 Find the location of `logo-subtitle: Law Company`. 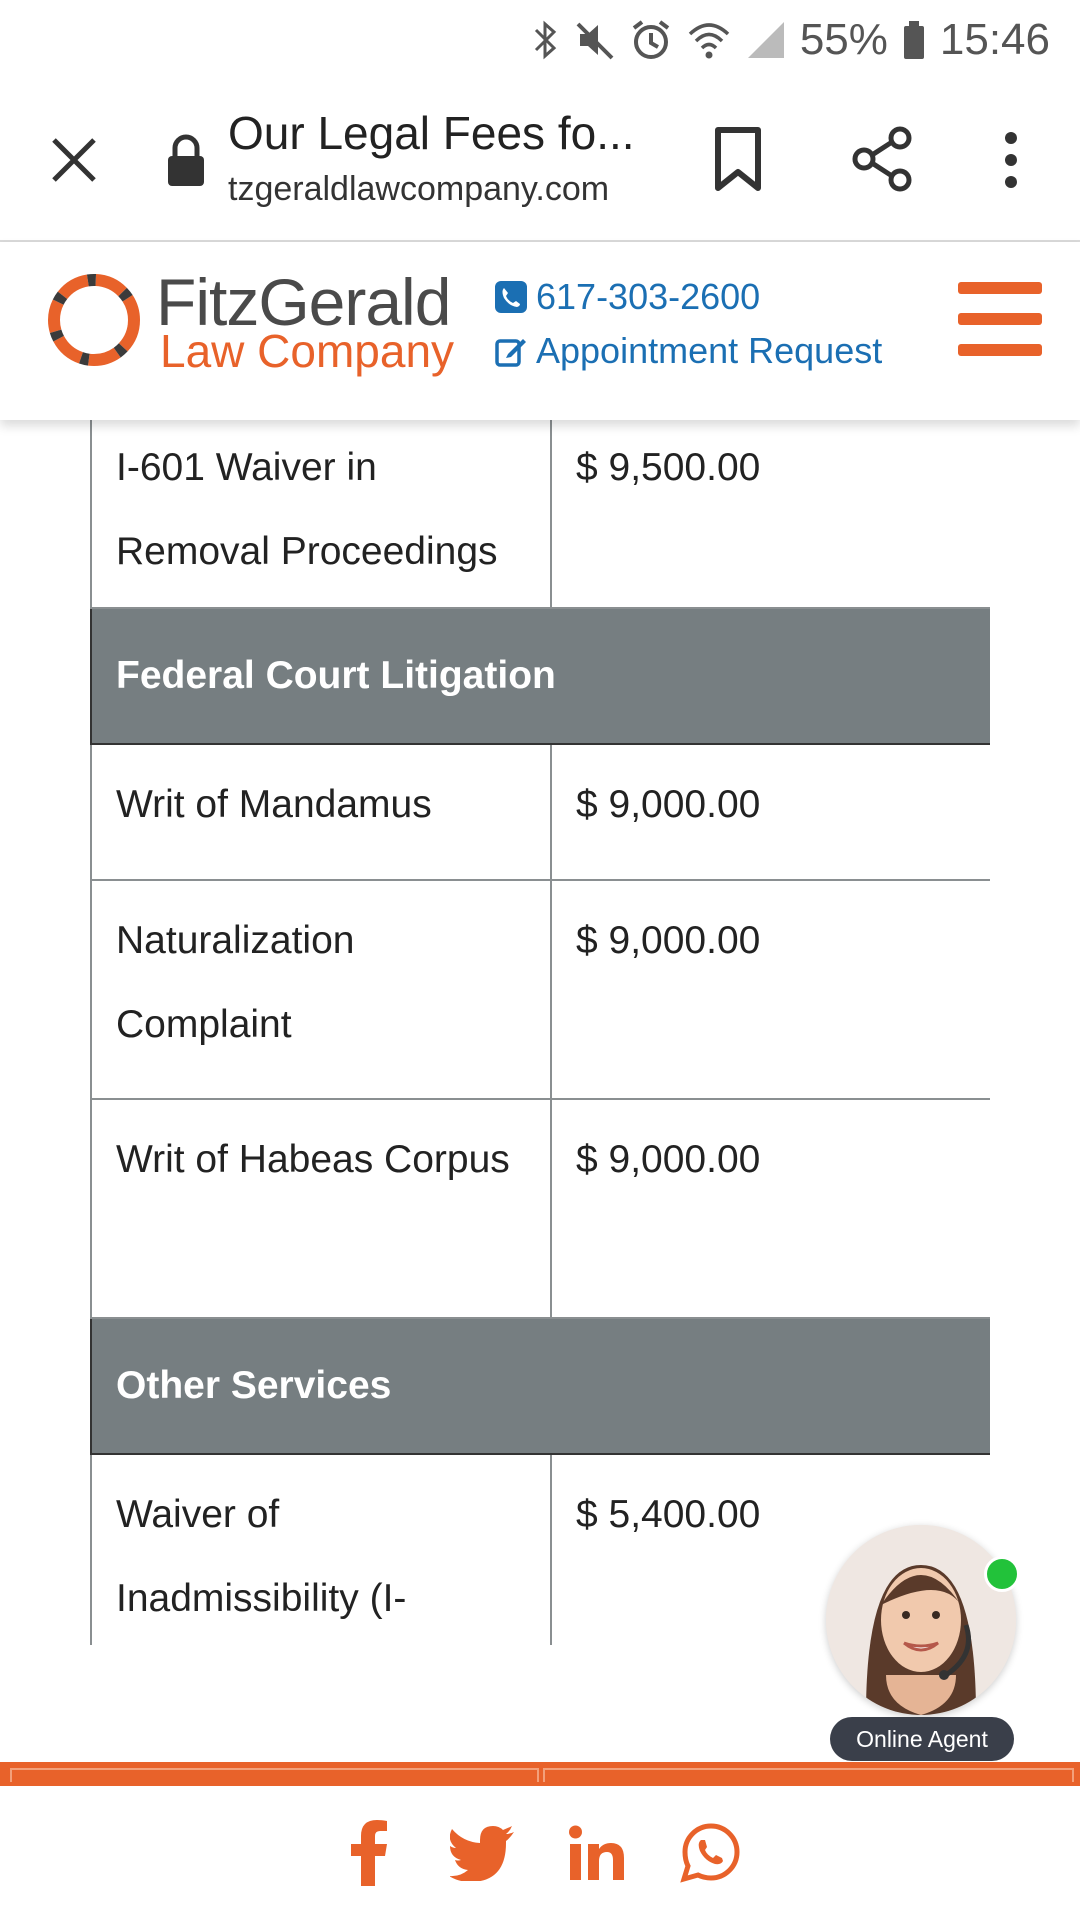

logo-subtitle: Law Company is located at coordinates (307, 351).